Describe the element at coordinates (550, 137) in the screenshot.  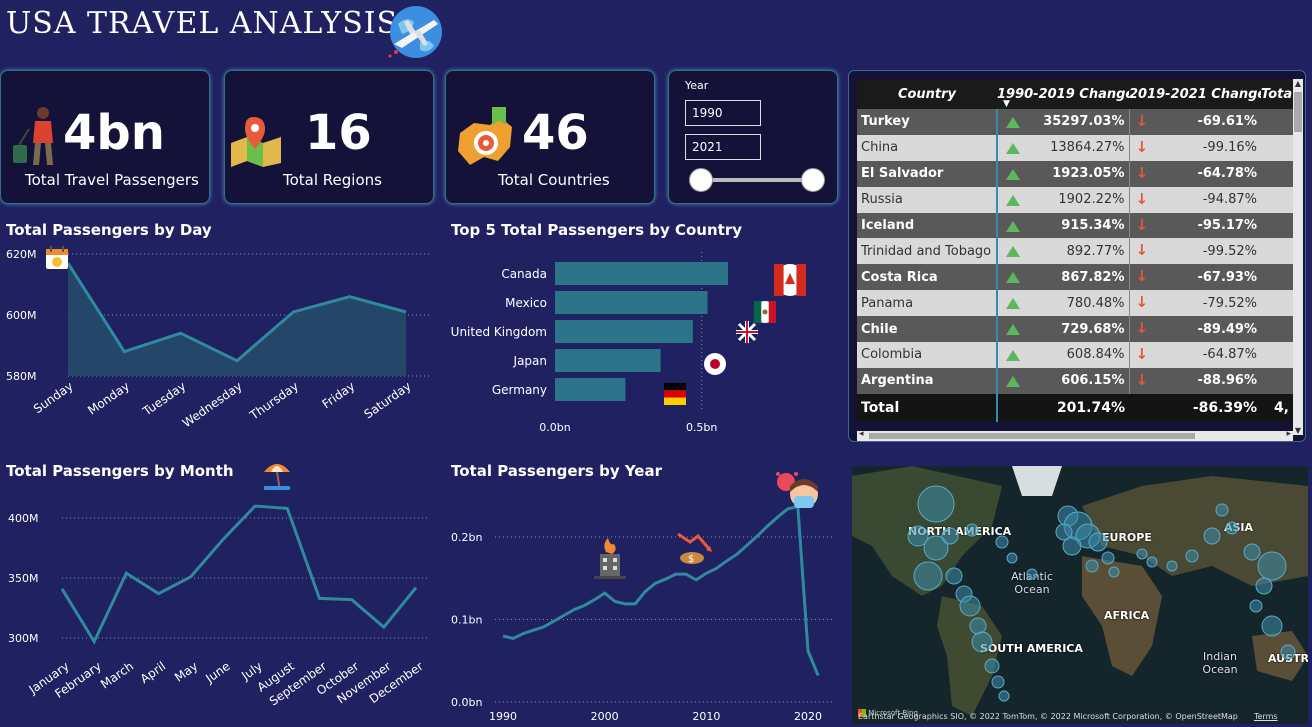
I see `kpi-card-countries: 46 Total Countries` at that location.